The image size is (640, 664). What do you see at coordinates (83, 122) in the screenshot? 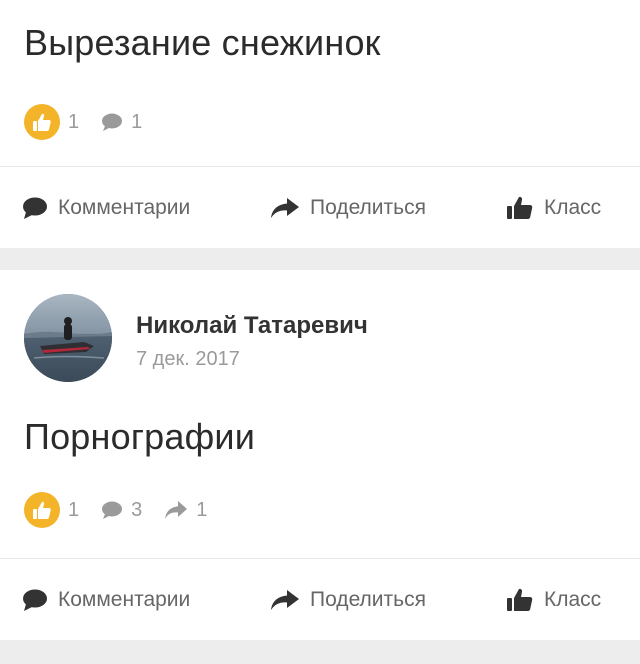
I see `post-stats: 1 1` at bounding box center [83, 122].